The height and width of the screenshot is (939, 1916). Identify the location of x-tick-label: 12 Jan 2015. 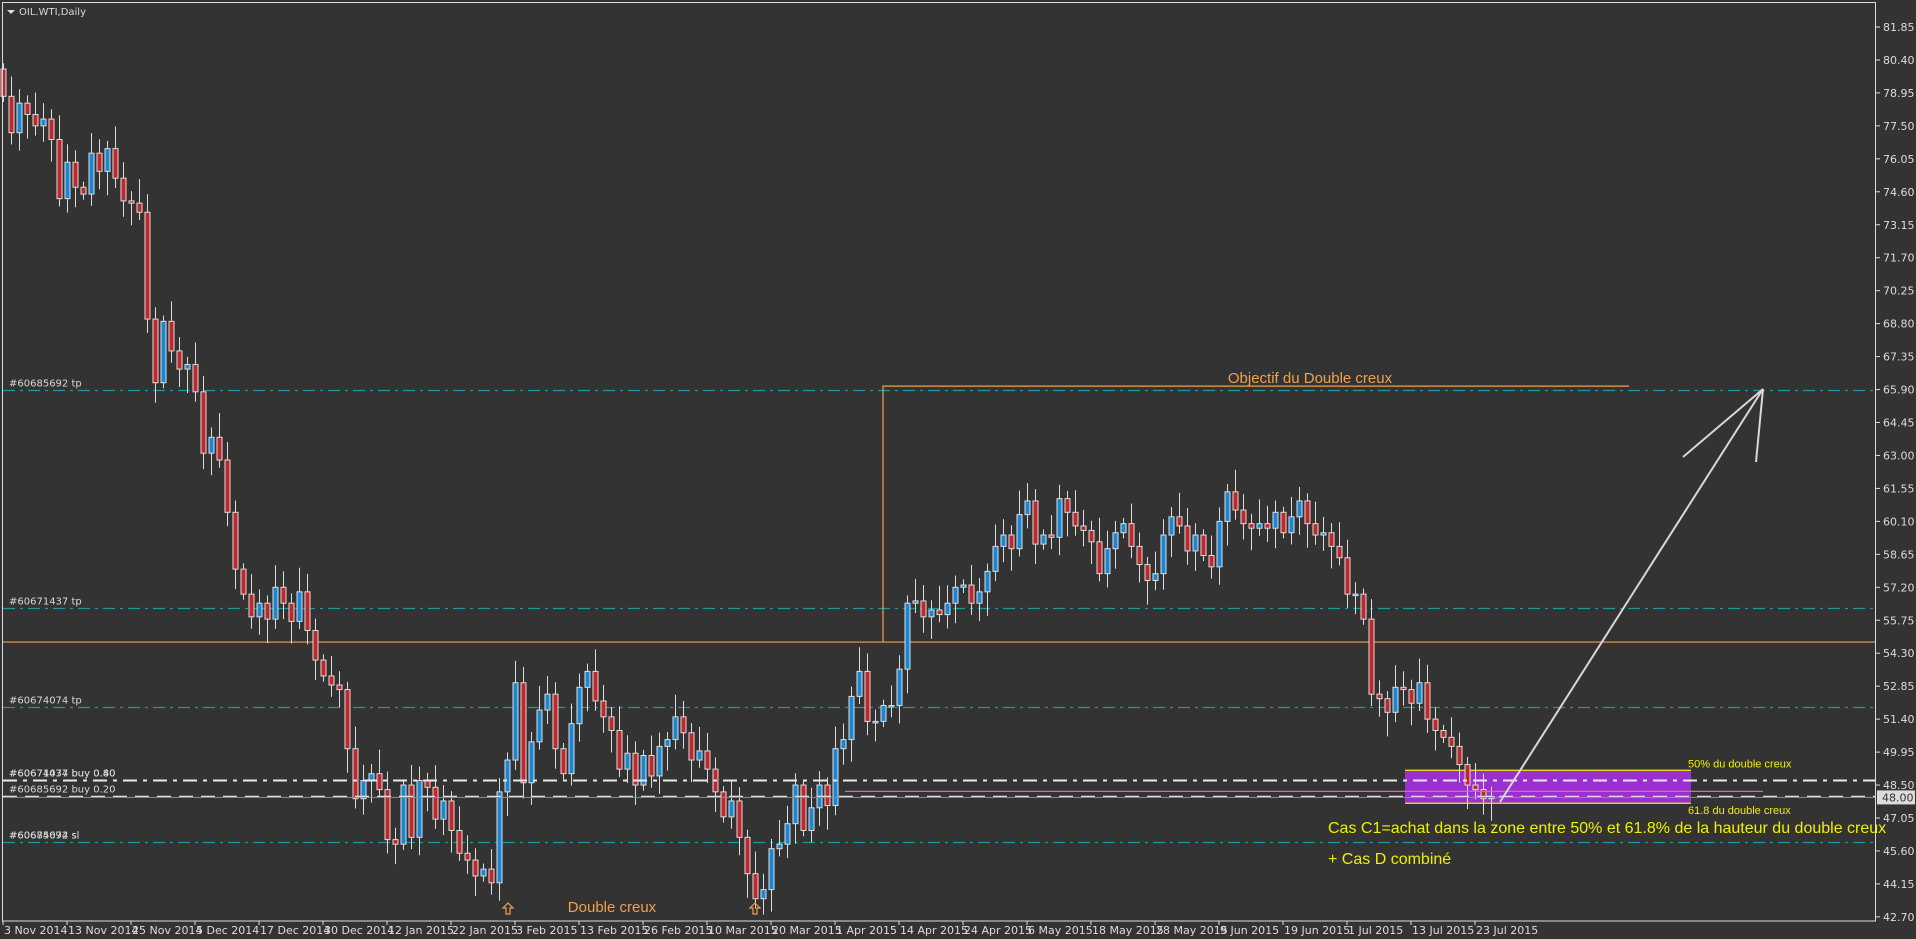
(421, 930).